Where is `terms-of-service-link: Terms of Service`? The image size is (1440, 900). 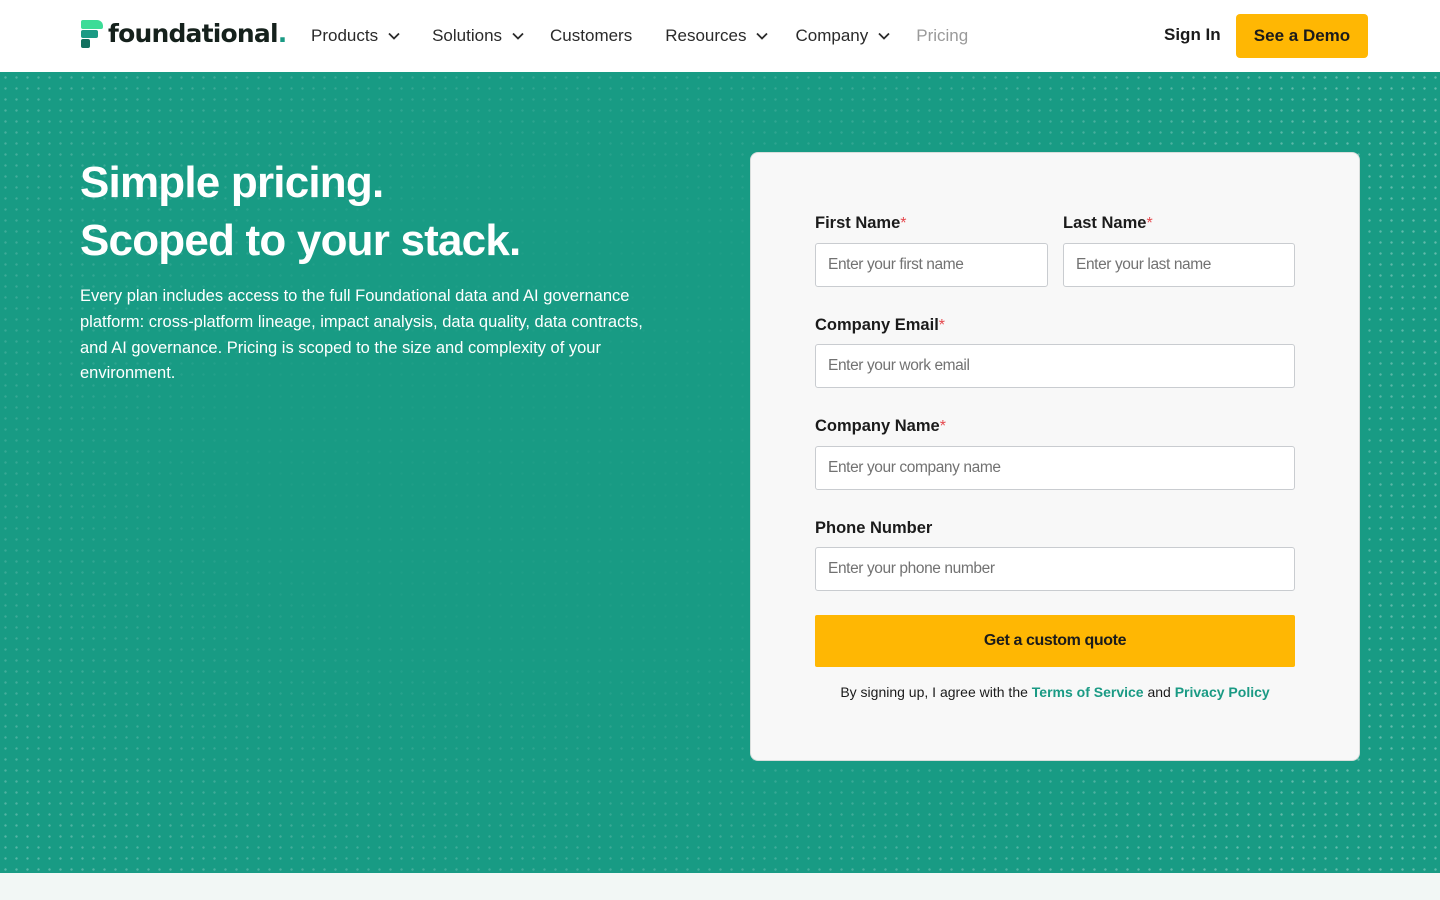
terms-of-service-link: Terms of Service is located at coordinates (1088, 692).